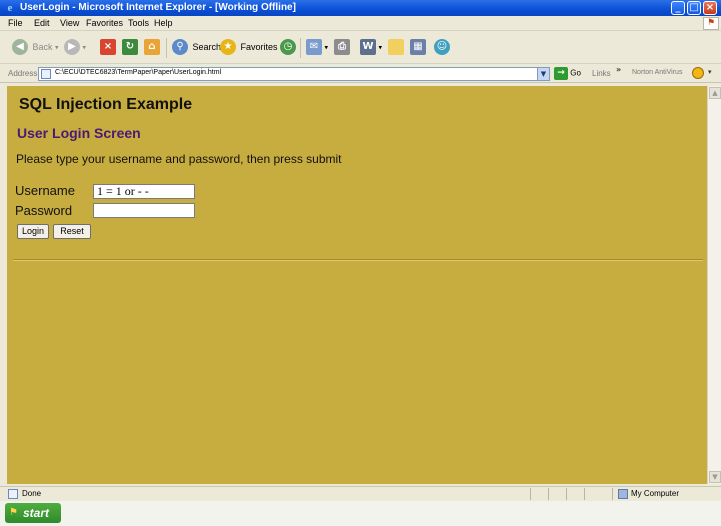 This screenshot has width=721, height=526. I want to click on page-icon, so click(46, 74).